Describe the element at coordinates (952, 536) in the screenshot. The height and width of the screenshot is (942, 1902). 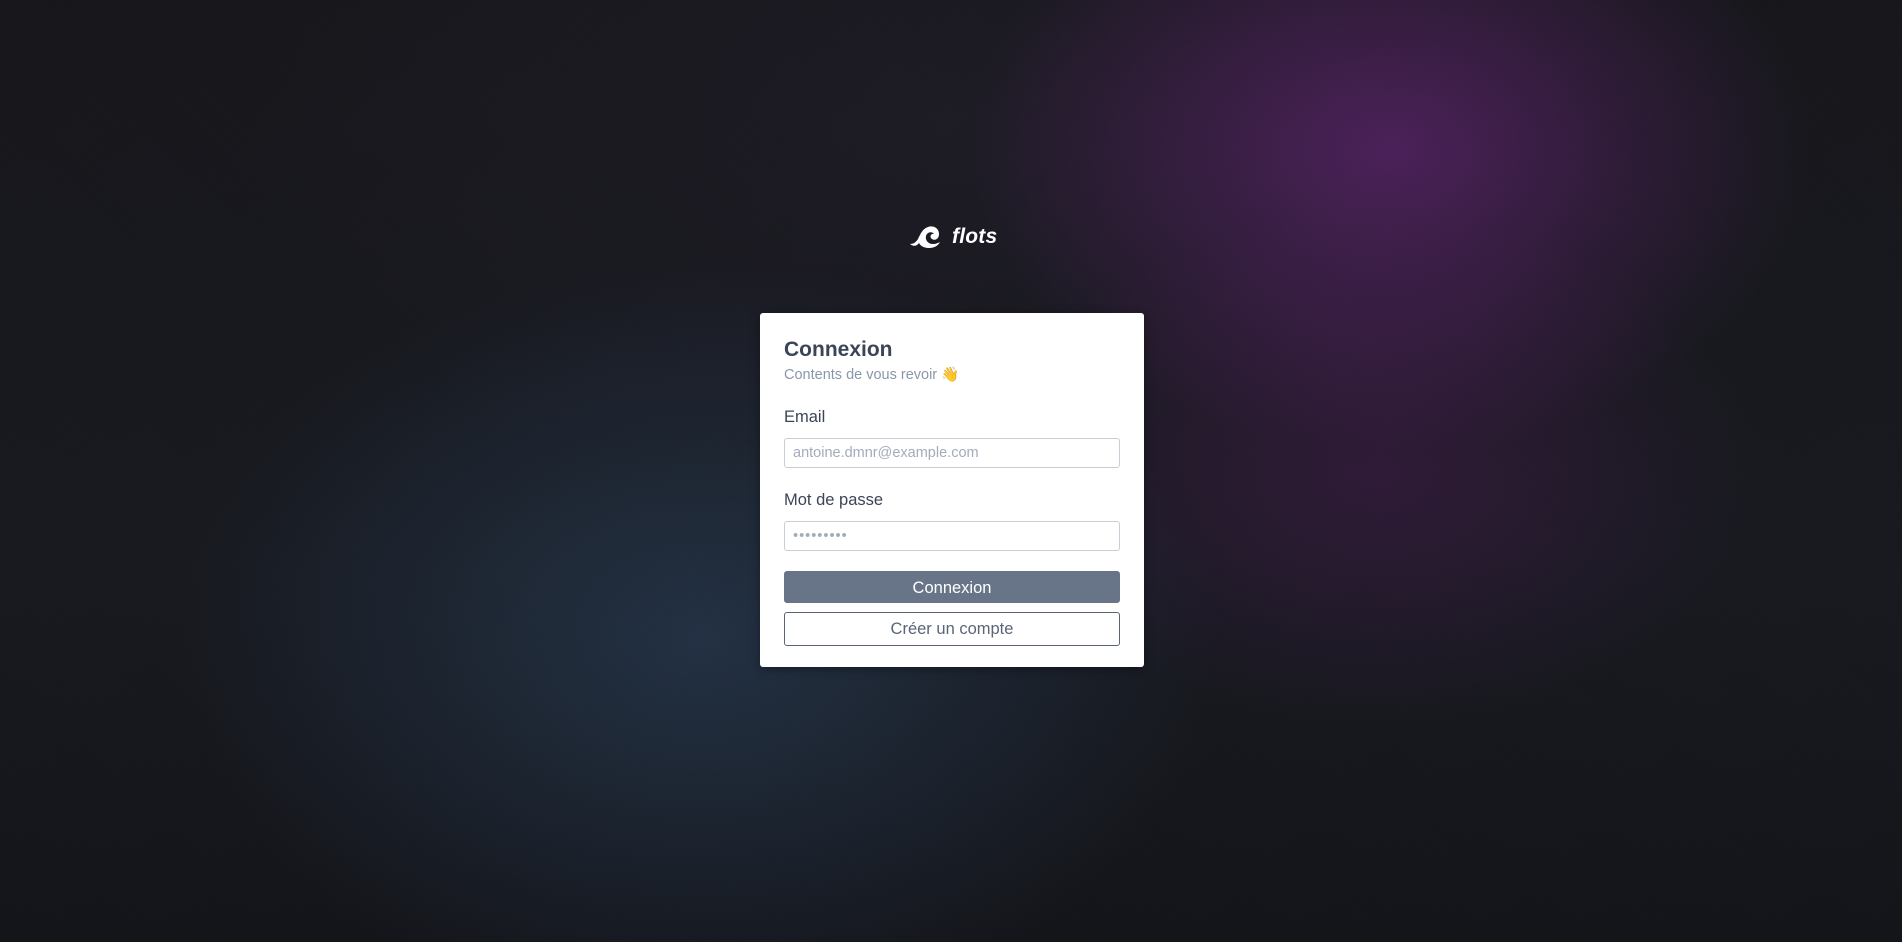
I see `password-field` at that location.